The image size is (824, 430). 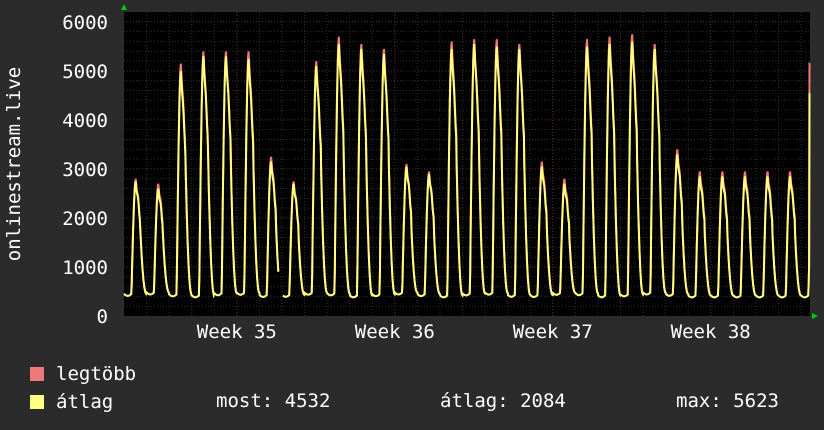 I want to click on legend-swatch-legtobb, so click(x=37, y=374).